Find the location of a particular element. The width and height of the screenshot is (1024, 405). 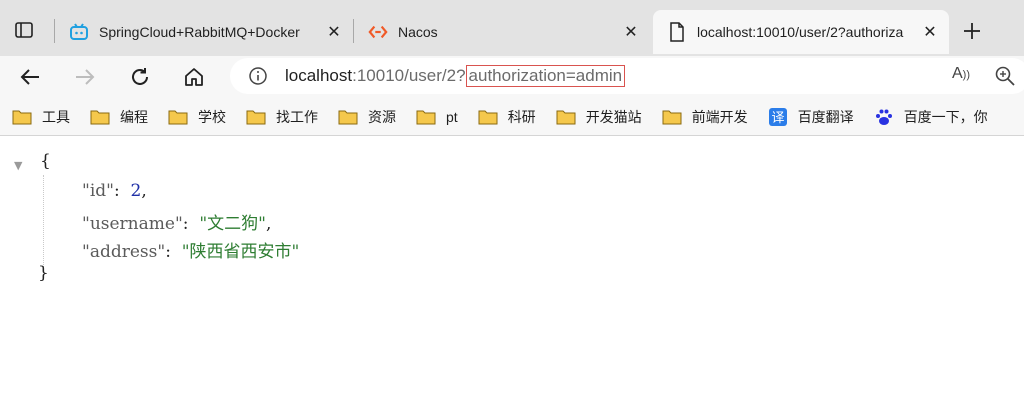

bookmark-folder: 资源 is located at coordinates (367, 117).